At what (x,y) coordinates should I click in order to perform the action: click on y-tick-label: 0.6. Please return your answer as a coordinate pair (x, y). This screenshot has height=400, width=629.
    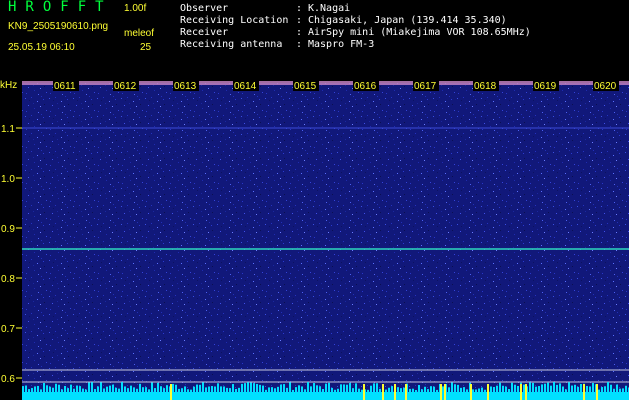
    Looking at the image, I should click on (8, 379).